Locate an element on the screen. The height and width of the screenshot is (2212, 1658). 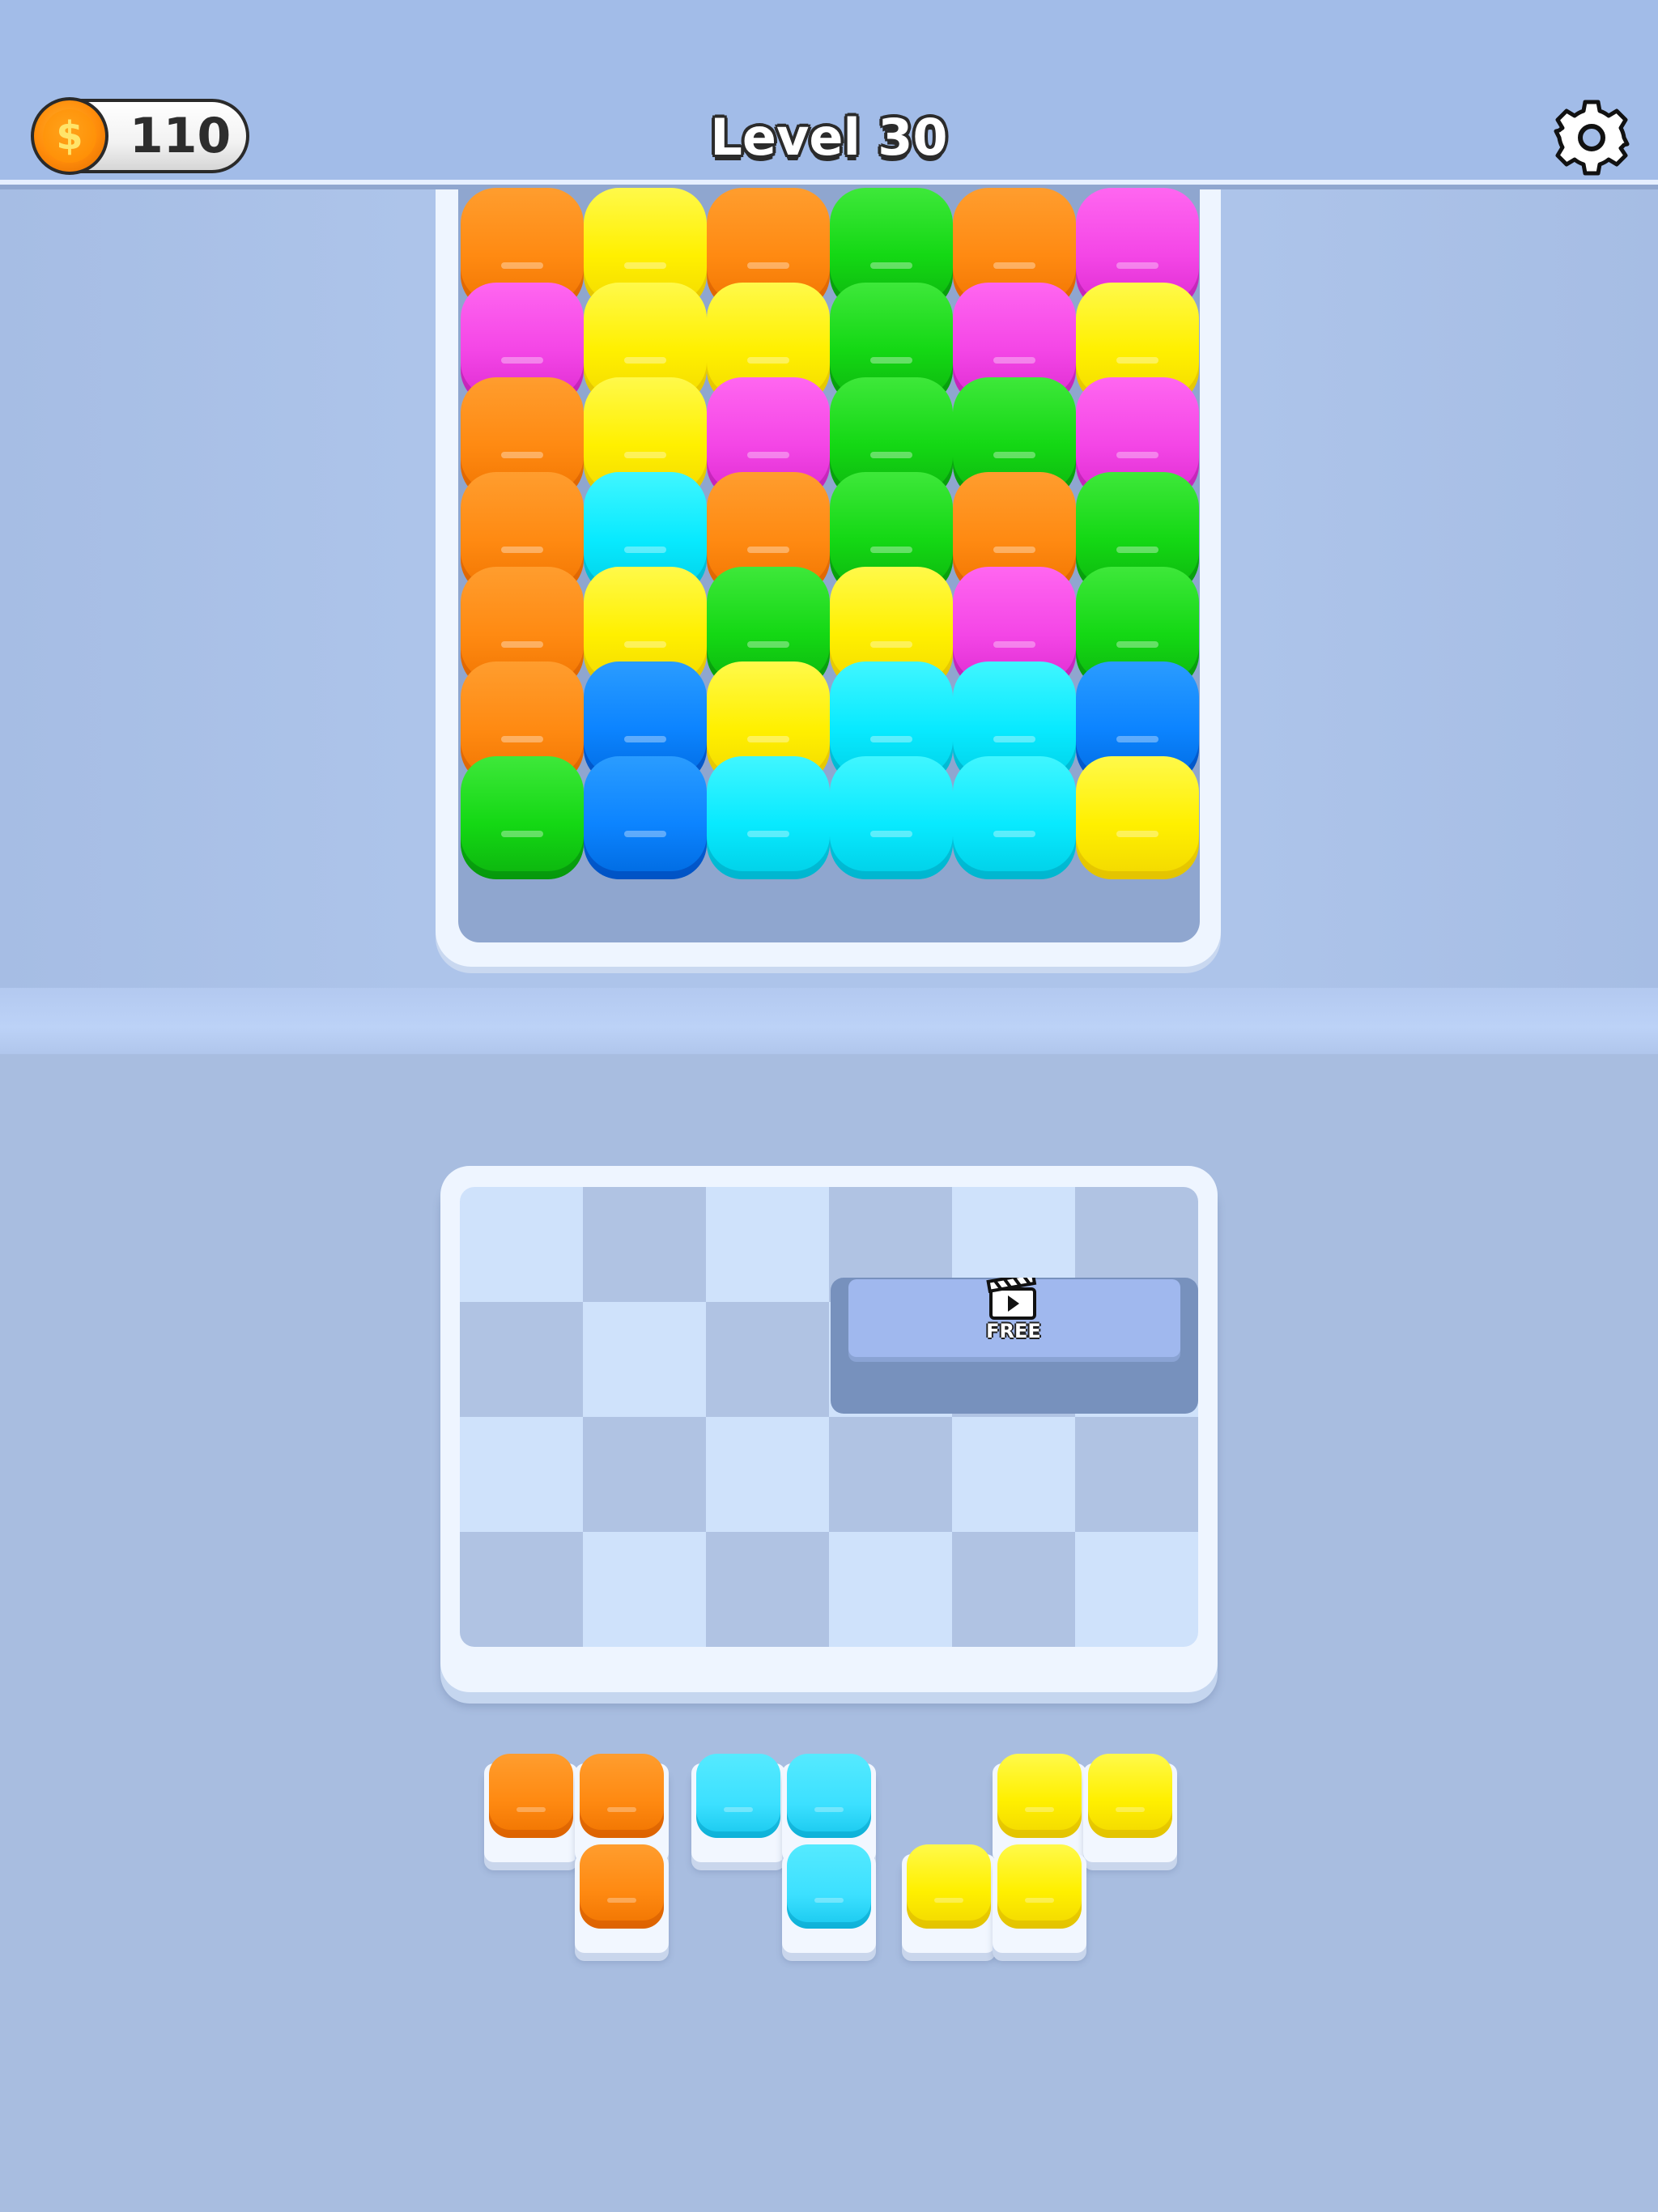
settings-button is located at coordinates (1591, 138).